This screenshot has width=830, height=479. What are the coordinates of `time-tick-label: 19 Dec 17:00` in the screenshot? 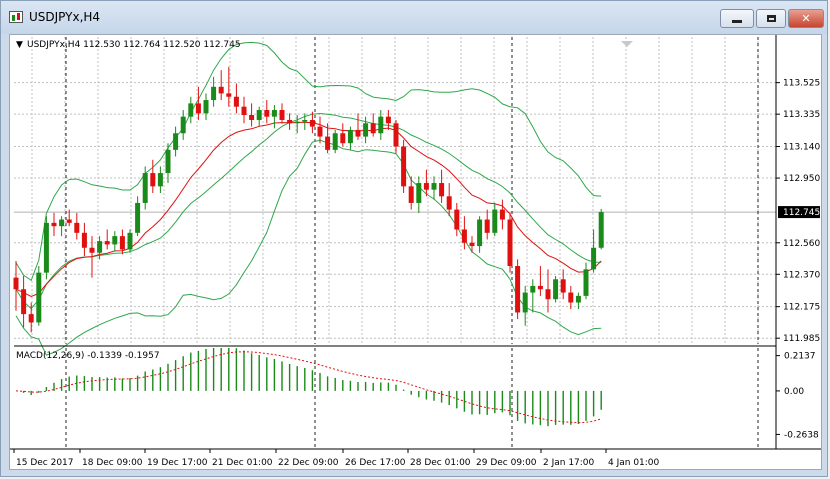 It's located at (177, 463).